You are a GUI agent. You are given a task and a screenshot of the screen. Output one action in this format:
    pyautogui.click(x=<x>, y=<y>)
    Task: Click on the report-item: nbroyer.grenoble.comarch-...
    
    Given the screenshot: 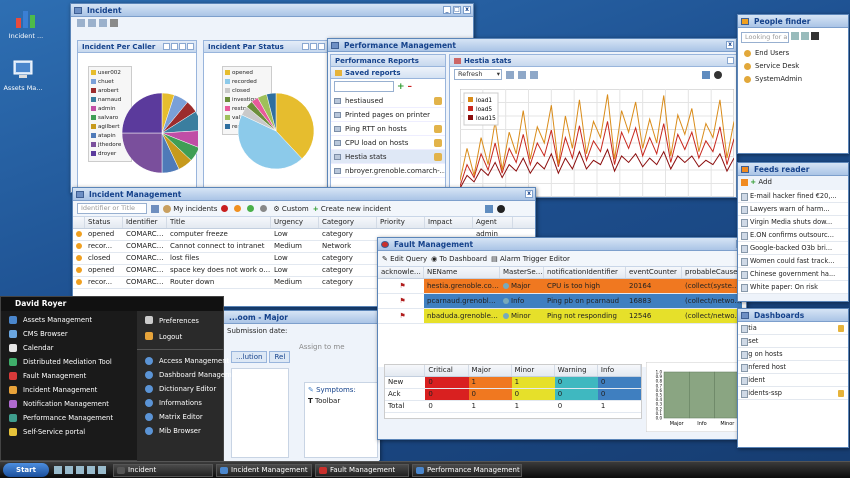 What is the action you would take?
    pyautogui.click(x=388, y=171)
    